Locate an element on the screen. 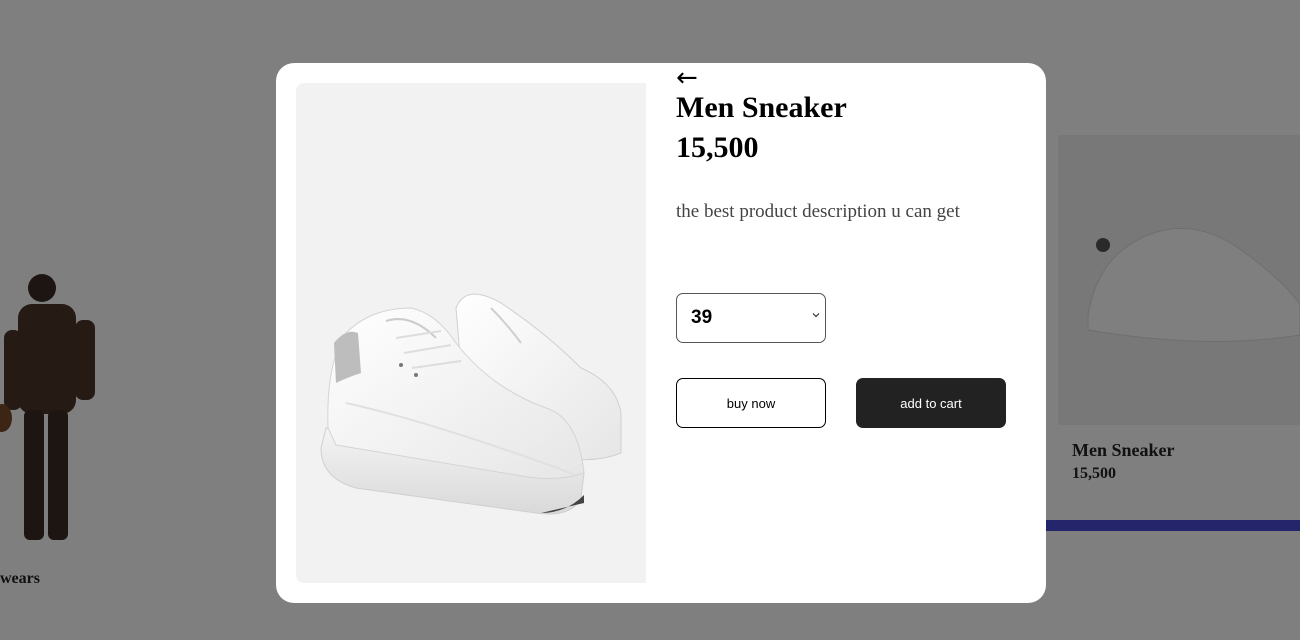 This screenshot has width=1300, height=640. product-title: Men Sneaker is located at coordinates (761, 107).